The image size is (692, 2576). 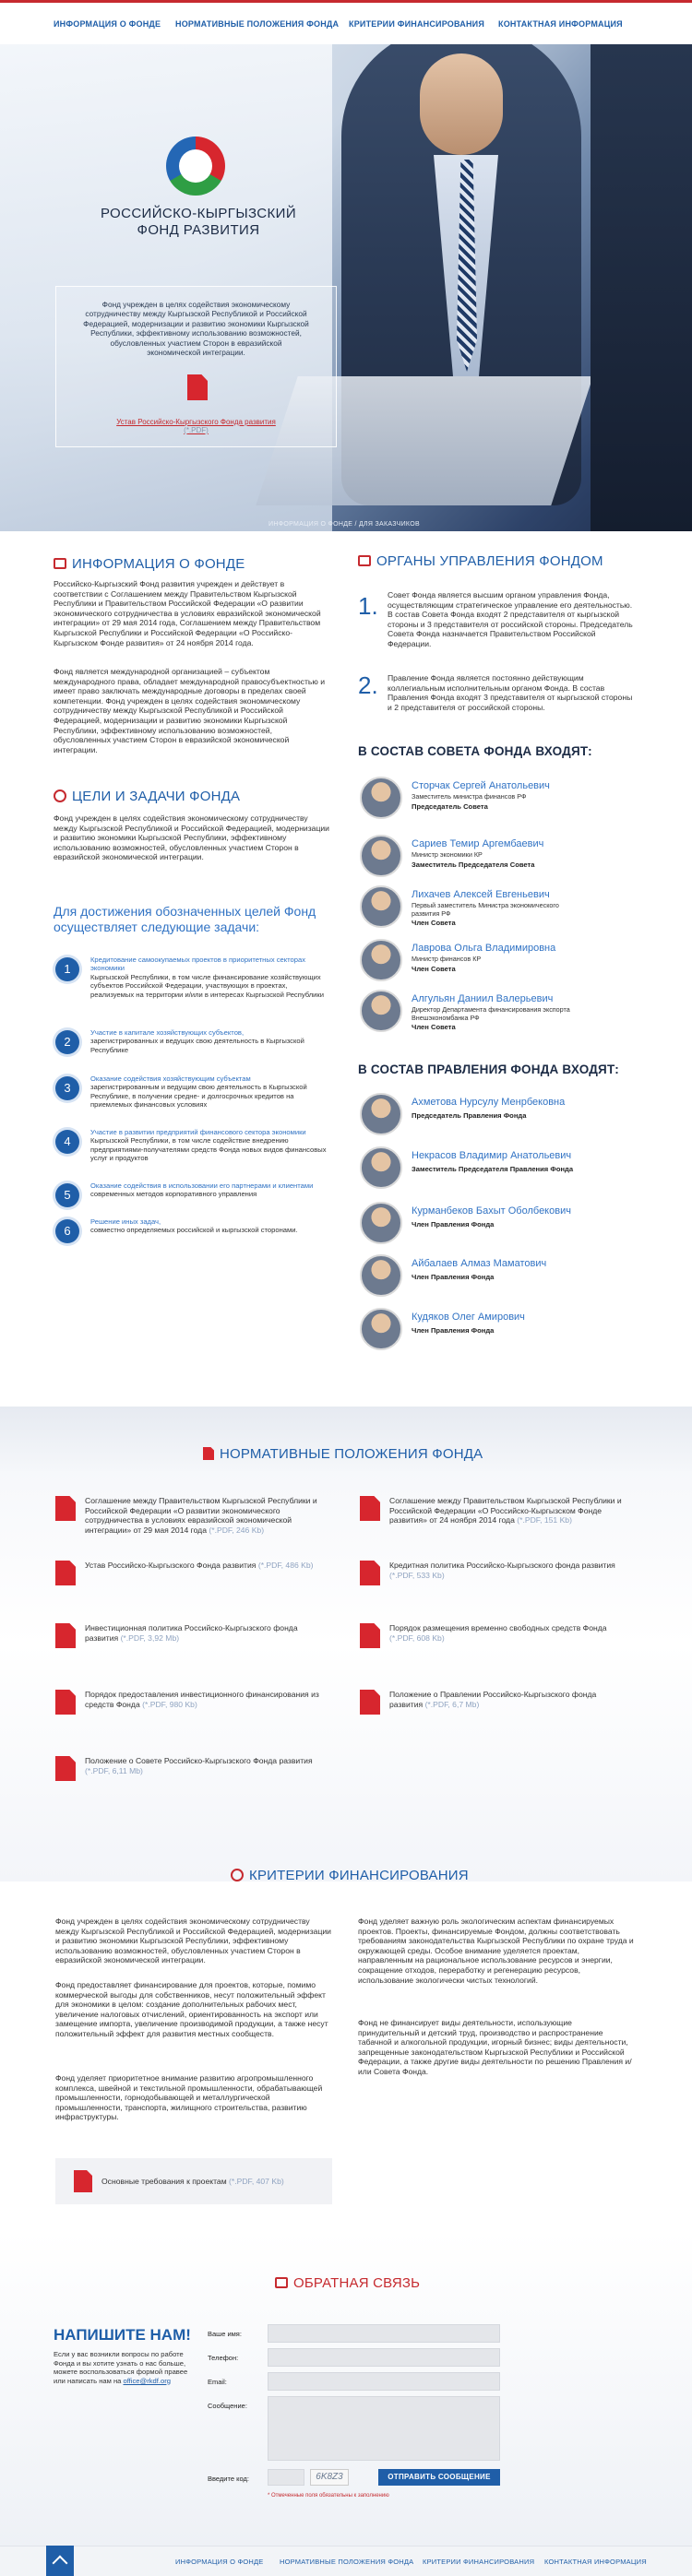 I want to click on member-name: Сторчак Сергей Анатольевич, so click(x=481, y=786).